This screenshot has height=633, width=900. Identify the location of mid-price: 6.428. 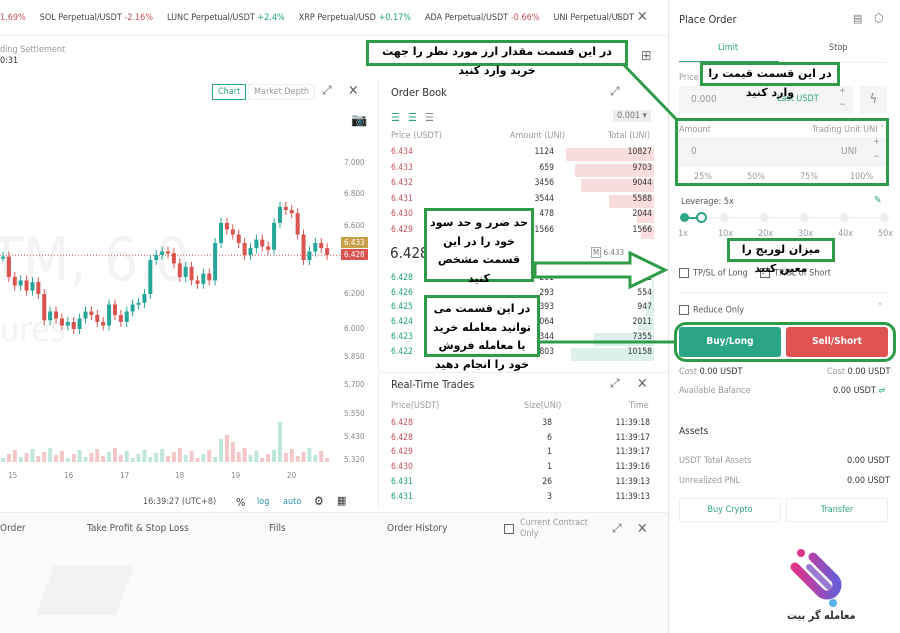
(409, 253).